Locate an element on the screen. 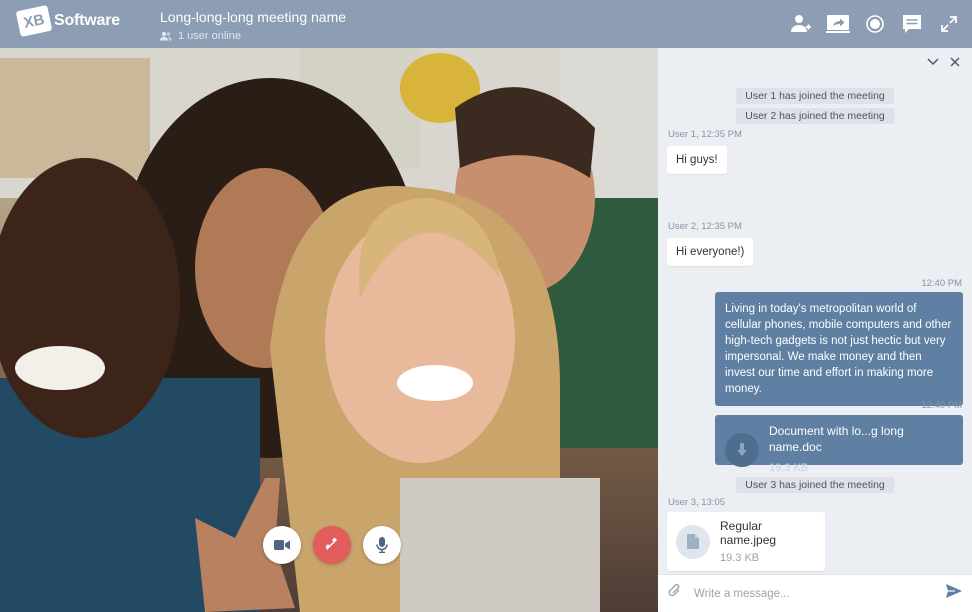  logo-badge: XB is located at coordinates (34, 21).